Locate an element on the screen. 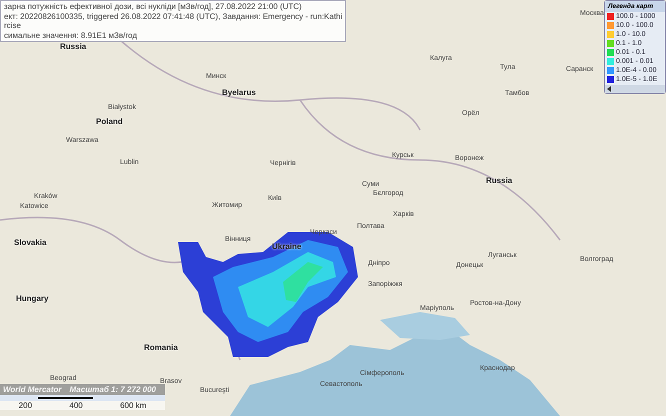  scale-tick-label: 400 is located at coordinates (76, 405).